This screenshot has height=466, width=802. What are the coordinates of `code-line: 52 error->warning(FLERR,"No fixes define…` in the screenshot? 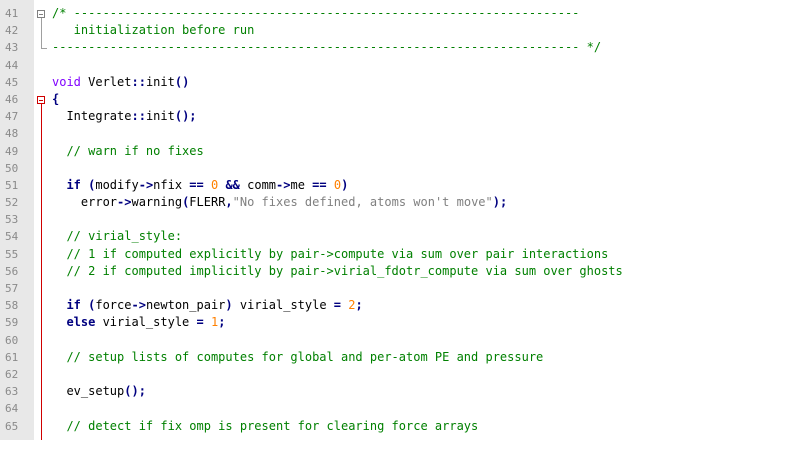 It's located at (401, 202).